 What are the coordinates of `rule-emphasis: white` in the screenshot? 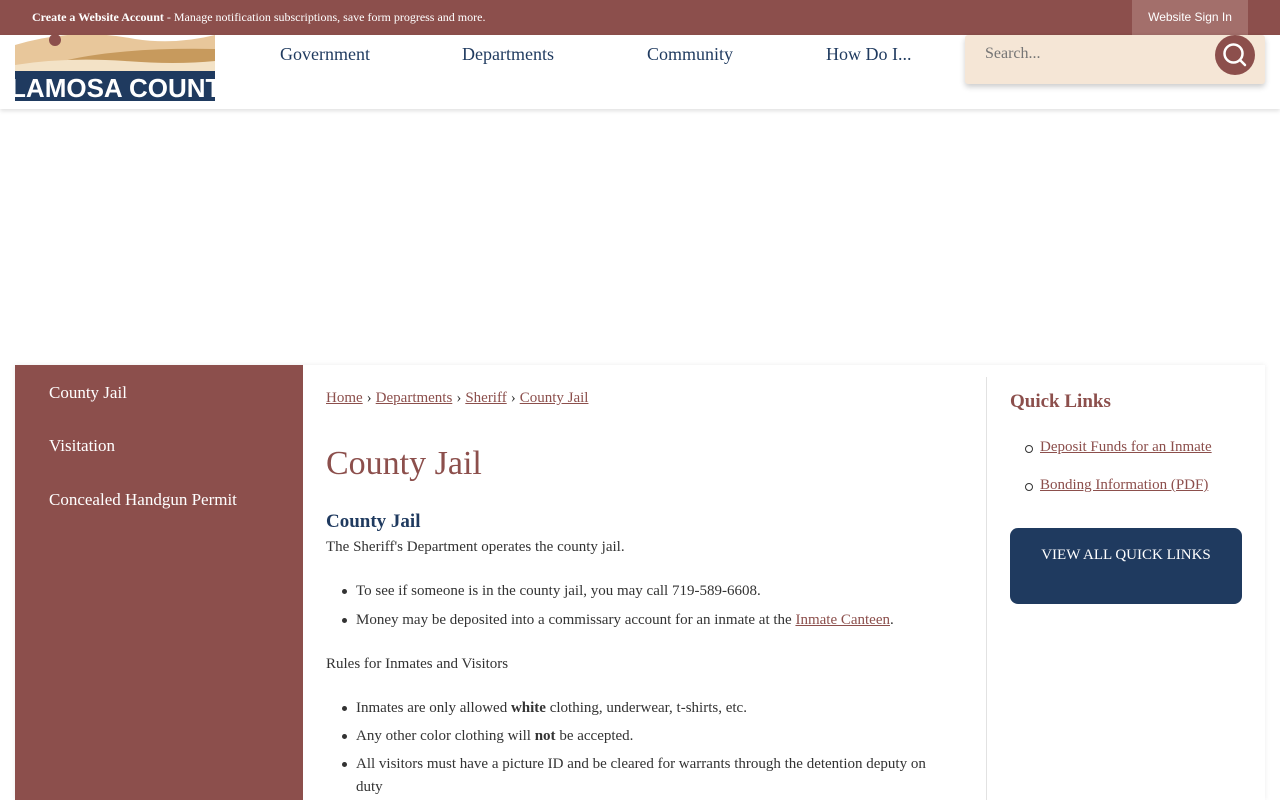 It's located at (528, 708).